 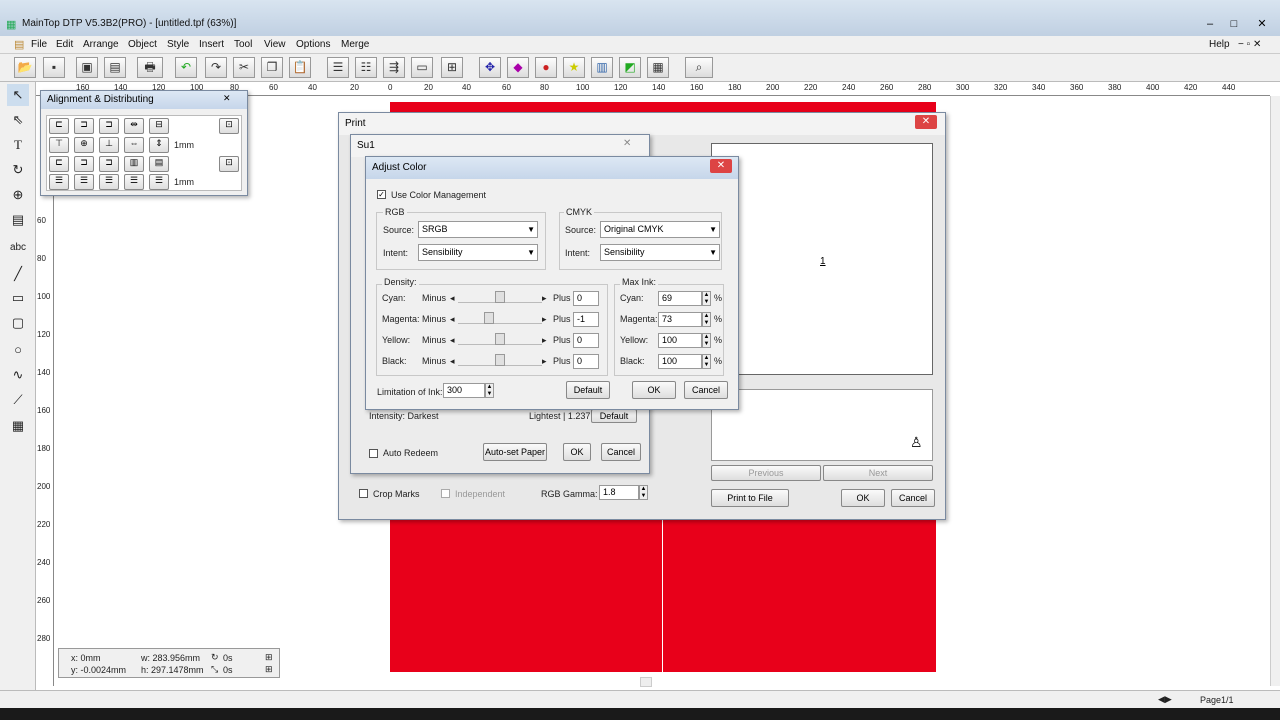 What do you see at coordinates (750, 498) in the screenshot?
I see `print-to-file-button: Print to File` at bounding box center [750, 498].